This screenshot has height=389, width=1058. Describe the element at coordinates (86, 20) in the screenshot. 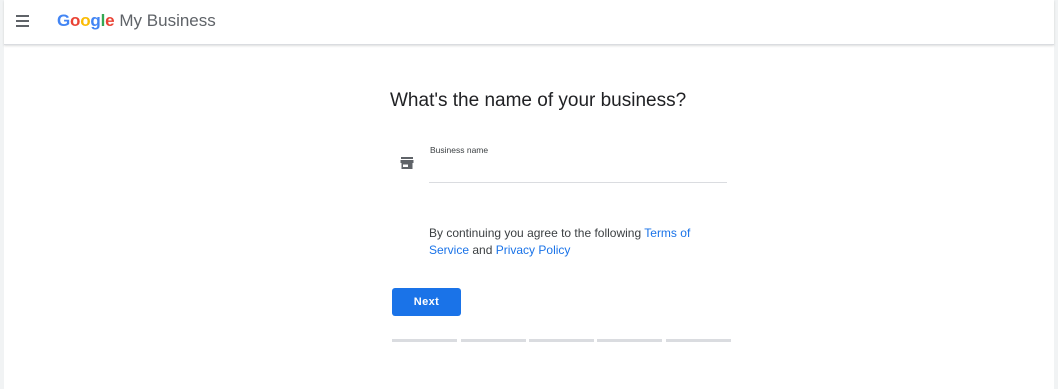

I see `google-logo-text: Google` at that location.